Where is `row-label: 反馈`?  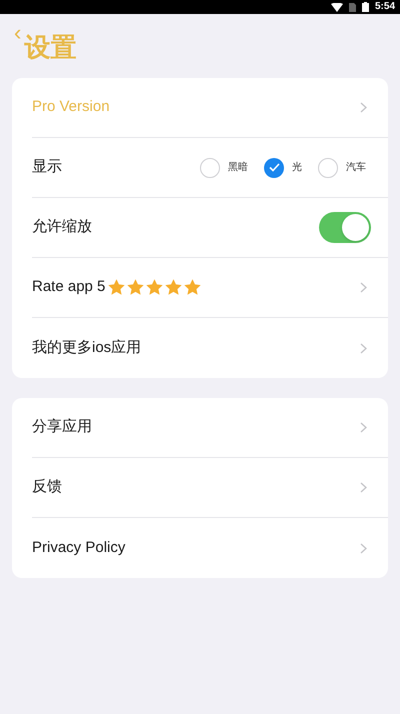 row-label: 反馈 is located at coordinates (47, 487).